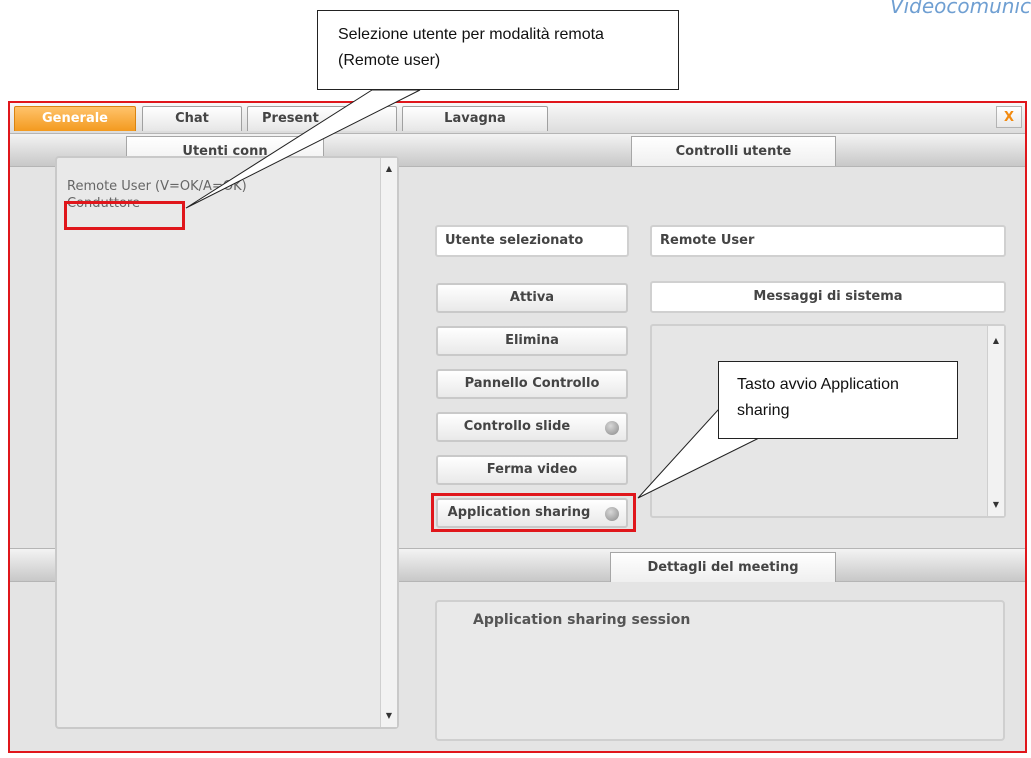 The height and width of the screenshot is (758, 1031). What do you see at coordinates (733, 151) in the screenshot?
I see `tab-controlli-utente: Controlli utente` at bounding box center [733, 151].